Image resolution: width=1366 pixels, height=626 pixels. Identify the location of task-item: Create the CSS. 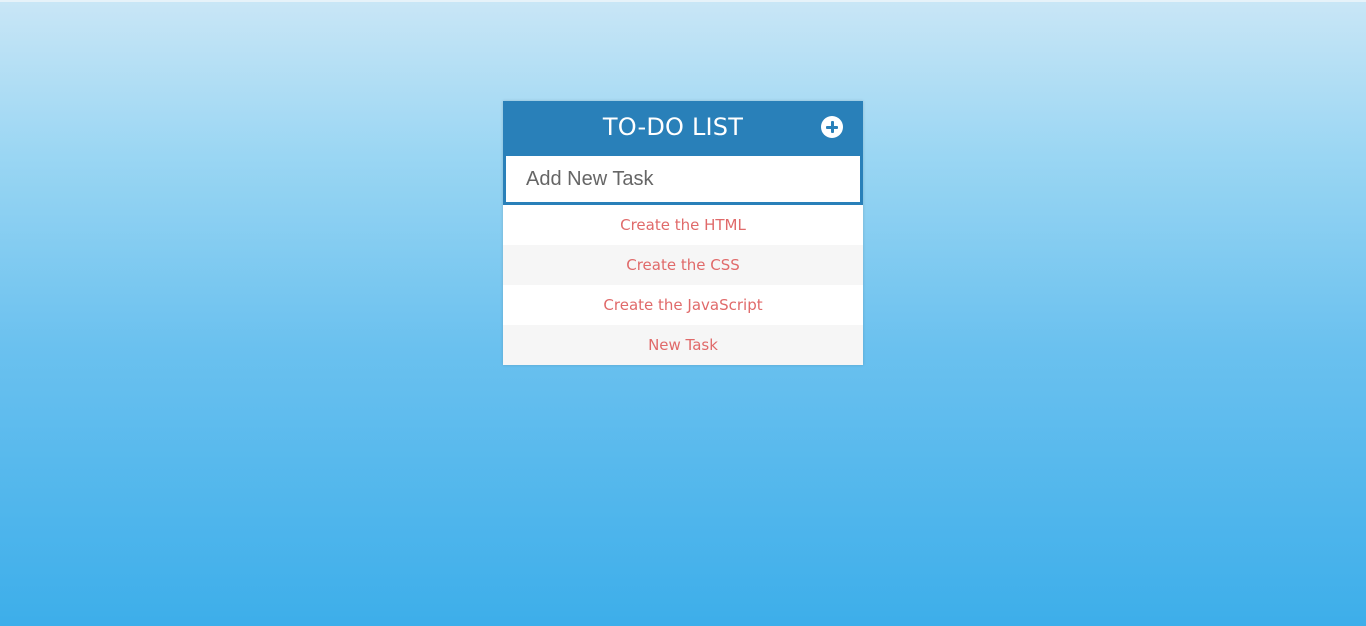
(683, 265).